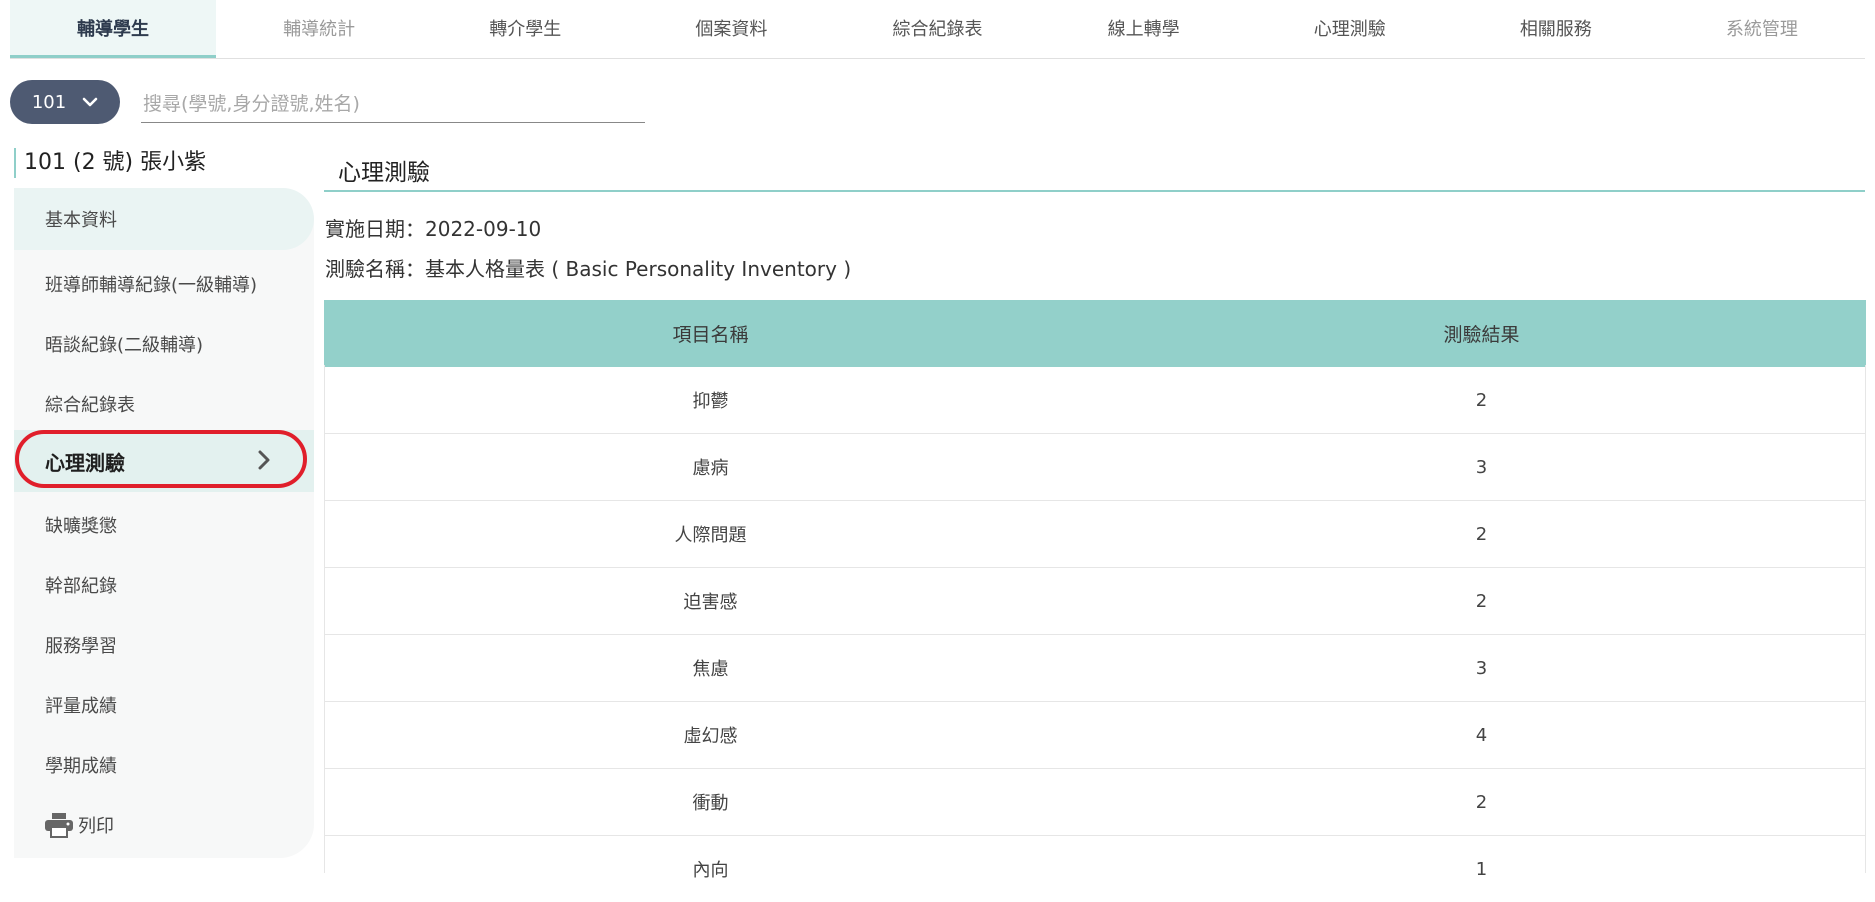 This screenshot has height=902, width=1875. I want to click on class-select-dropdown: 101, so click(65, 102).